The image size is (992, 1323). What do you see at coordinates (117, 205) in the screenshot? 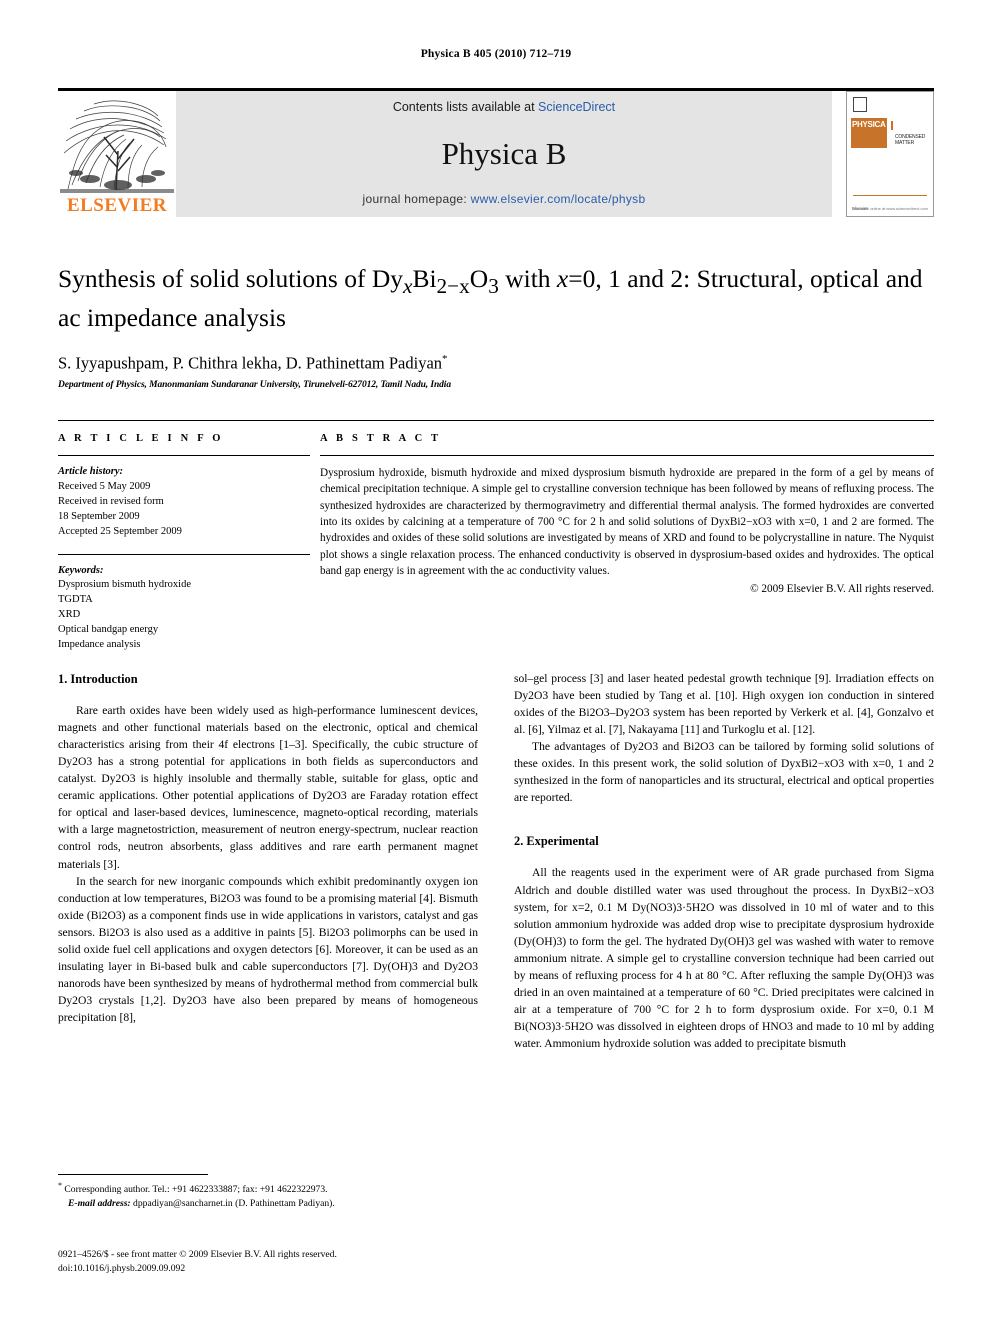
I see `elsevier-wordmark: ELSEVIER` at bounding box center [117, 205].